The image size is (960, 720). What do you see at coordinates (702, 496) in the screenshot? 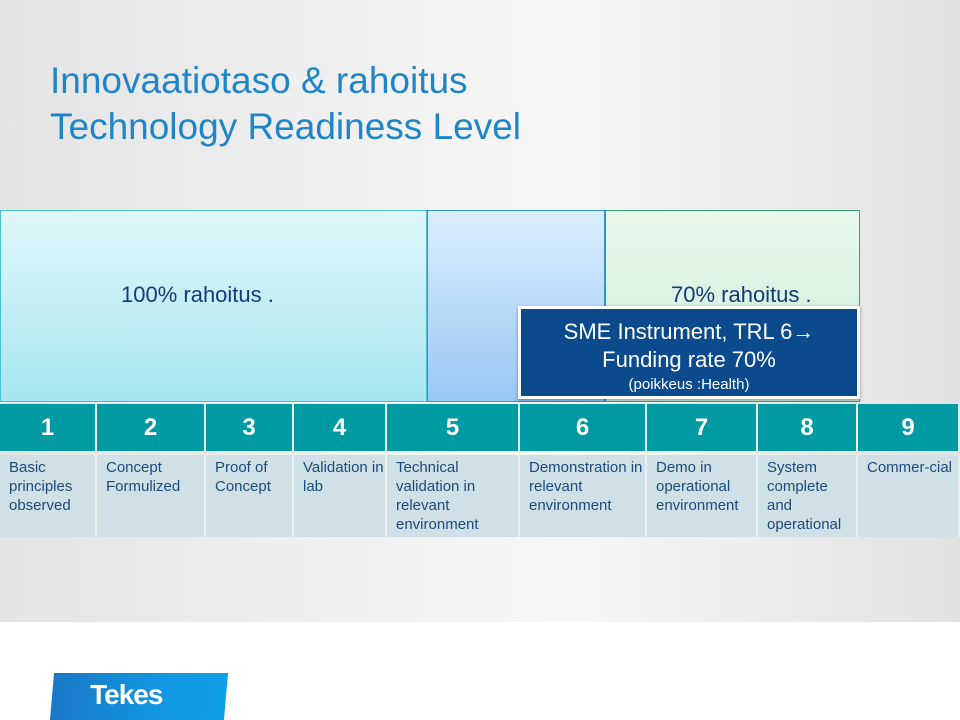
I see `trl-level-7-description: Demo in operational environment` at bounding box center [702, 496].